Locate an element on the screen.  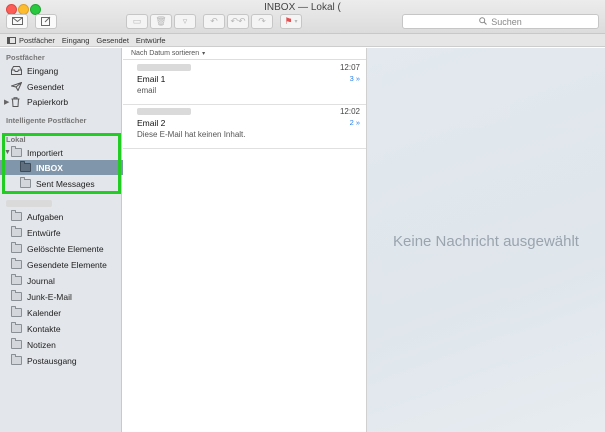
section-header-lokal: Lokal is located at coordinates (16, 139).